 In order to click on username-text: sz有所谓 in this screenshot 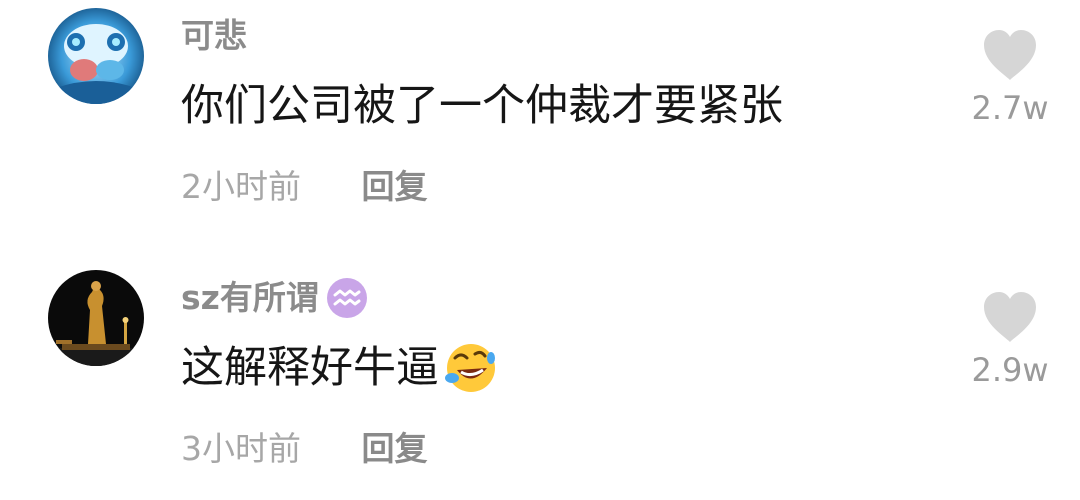, I will do `click(250, 297)`.